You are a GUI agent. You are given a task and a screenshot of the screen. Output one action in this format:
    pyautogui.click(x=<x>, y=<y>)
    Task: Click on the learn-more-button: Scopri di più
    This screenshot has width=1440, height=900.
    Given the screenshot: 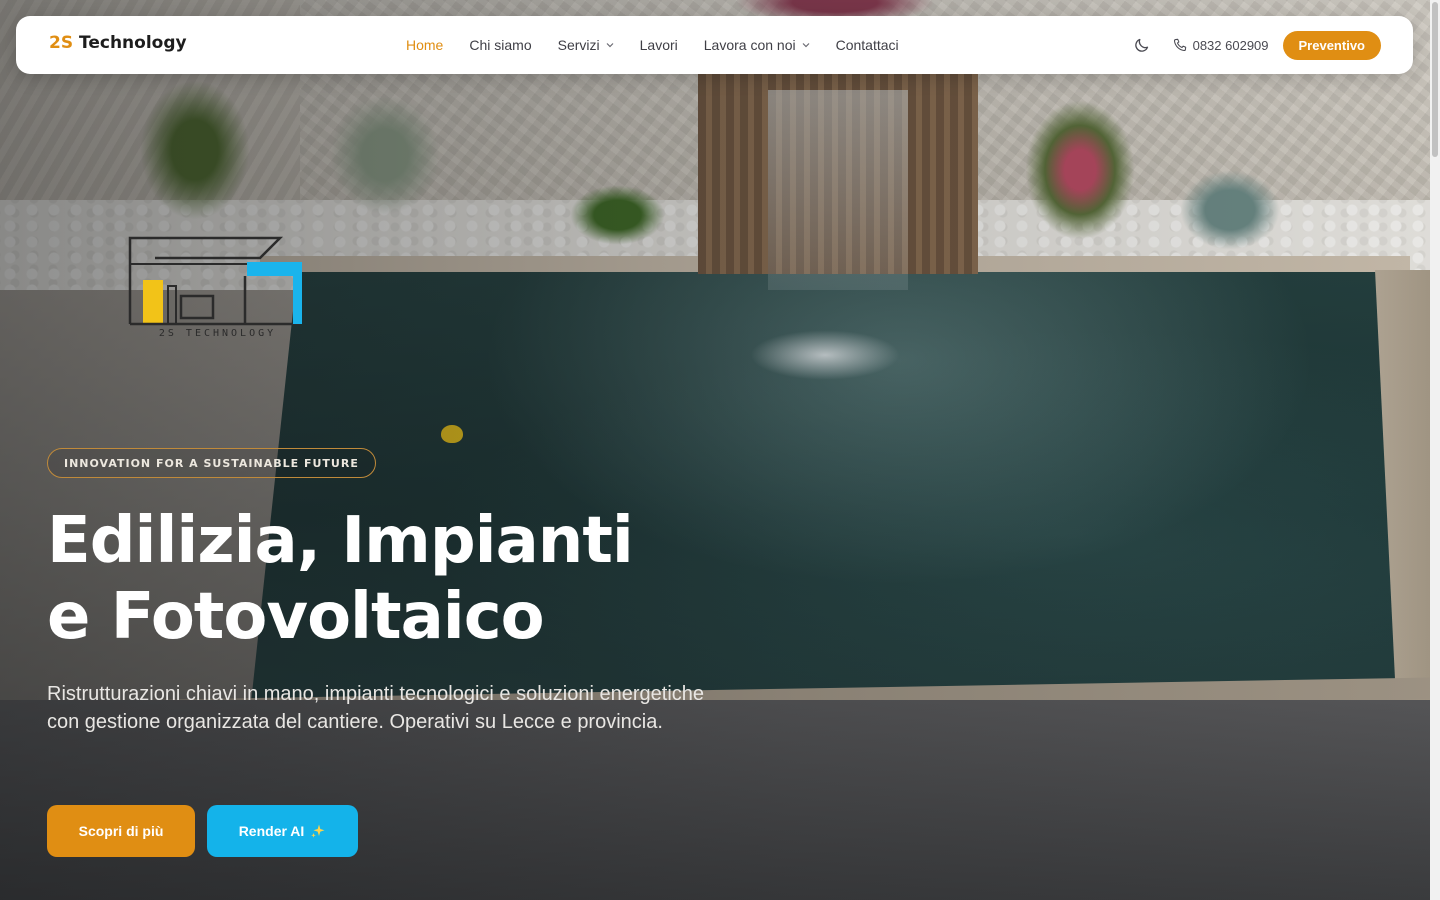 What is the action you would take?
    pyautogui.click(x=121, y=831)
    